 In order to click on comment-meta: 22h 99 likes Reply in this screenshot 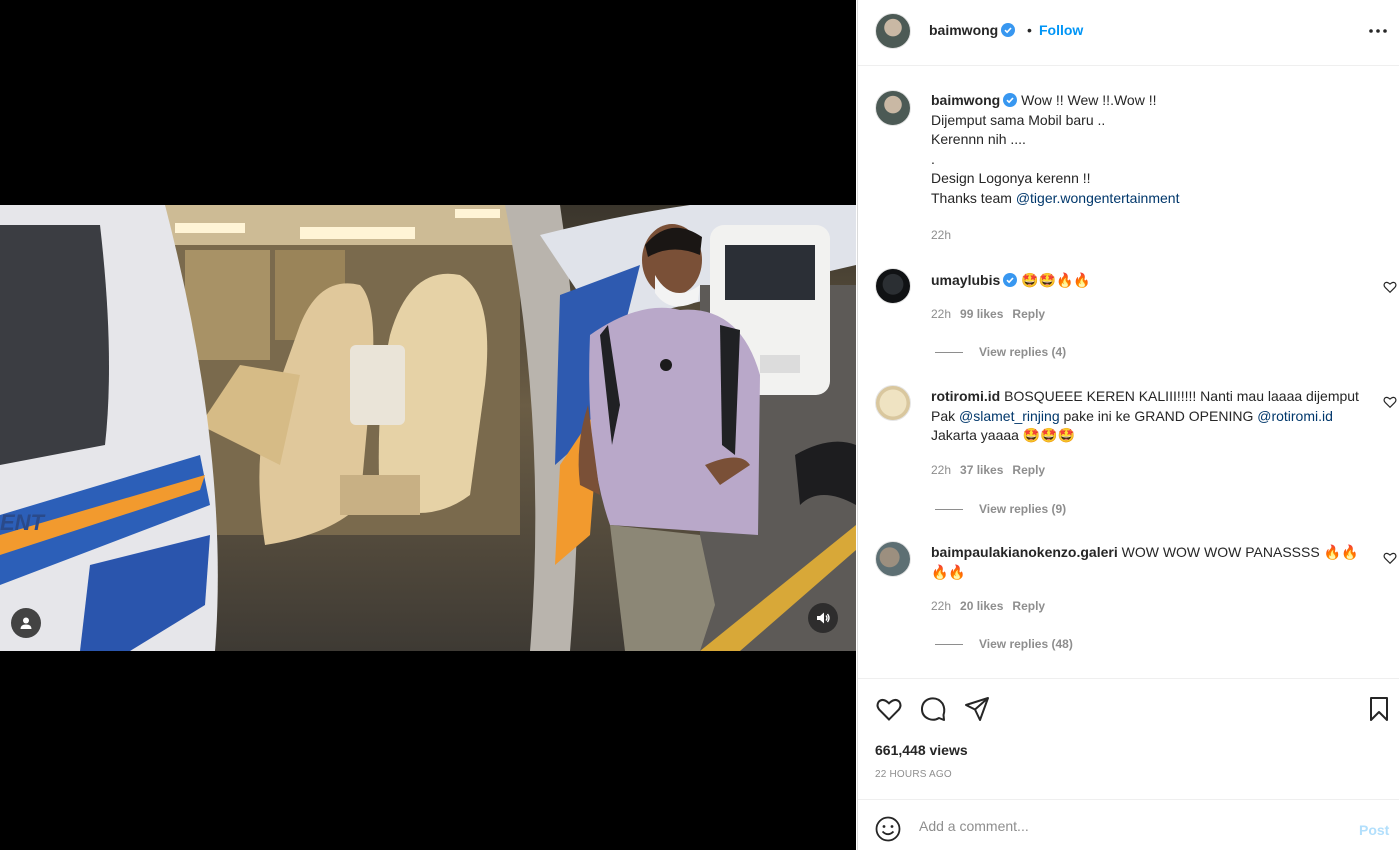, I will do `click(992, 314)`.